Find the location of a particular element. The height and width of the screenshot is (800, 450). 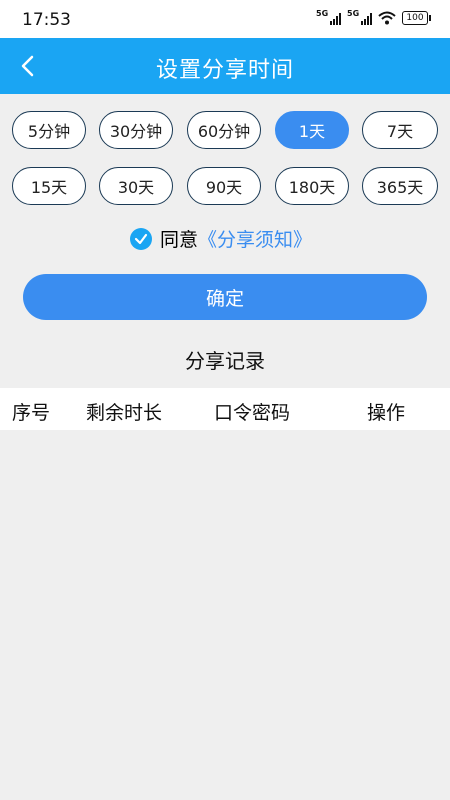

duration-chip-7day: 7天 is located at coordinates (400, 130).